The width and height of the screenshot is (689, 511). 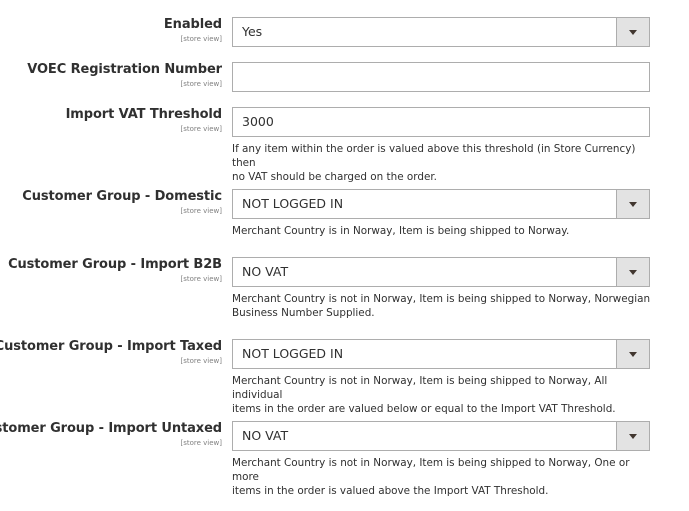 What do you see at coordinates (192, 24) in the screenshot?
I see `enabled-label: Enabled` at bounding box center [192, 24].